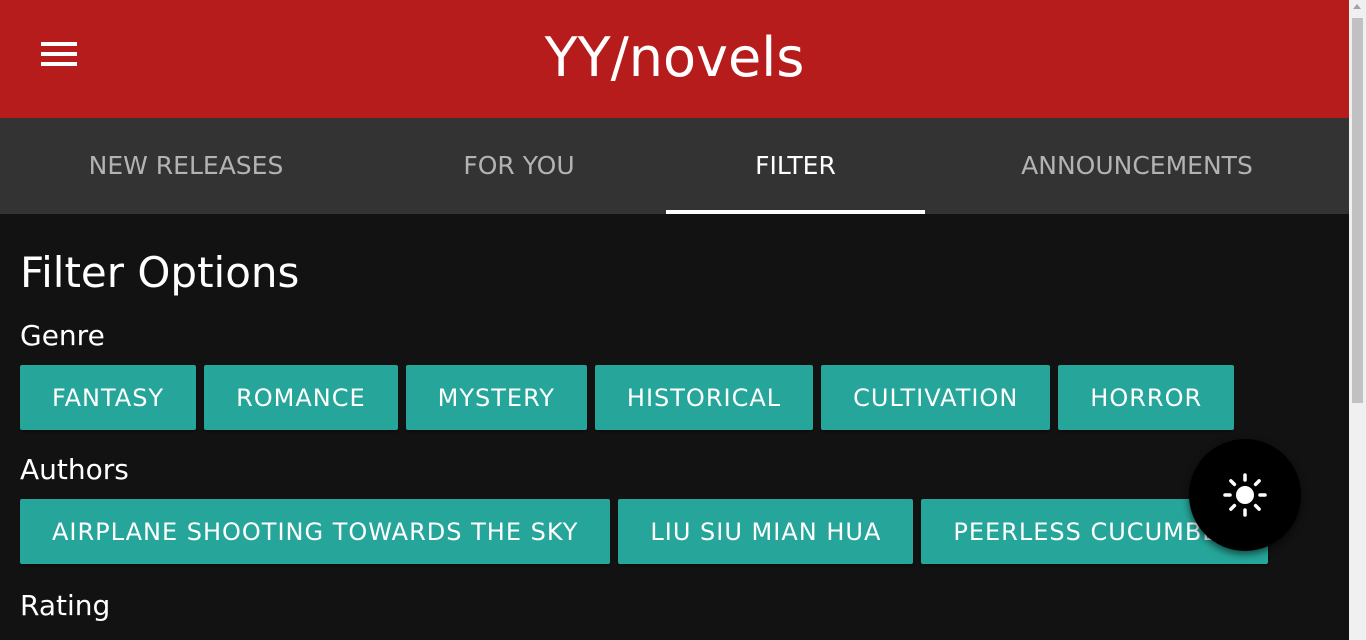 Image resolution: width=1366 pixels, height=640 pixels. I want to click on authors-section-label: Authors, so click(74, 469).